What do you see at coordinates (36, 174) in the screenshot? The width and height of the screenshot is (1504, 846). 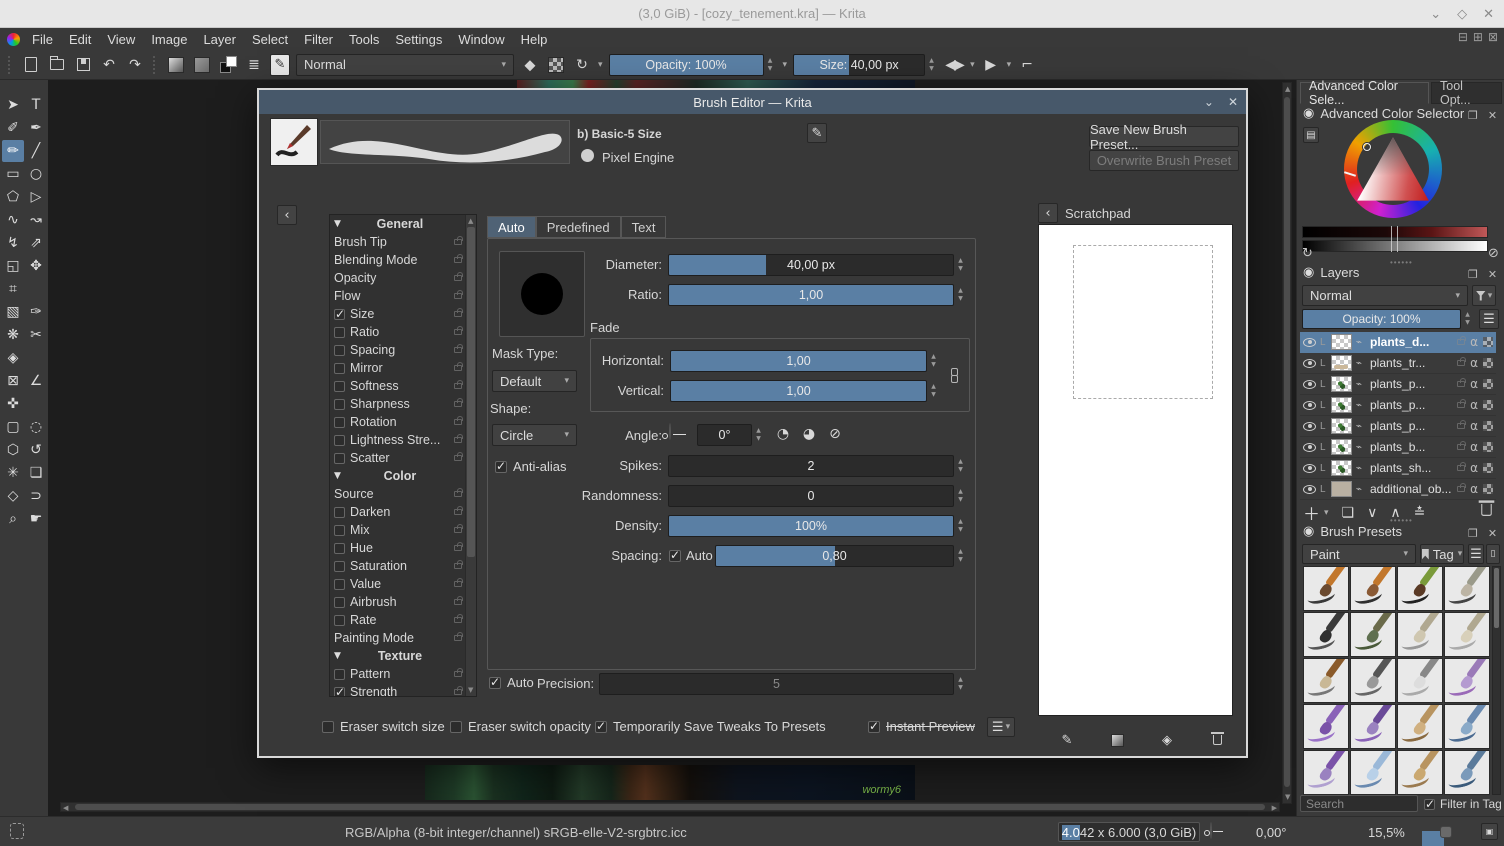 I see `ellipse-tool: ○` at bounding box center [36, 174].